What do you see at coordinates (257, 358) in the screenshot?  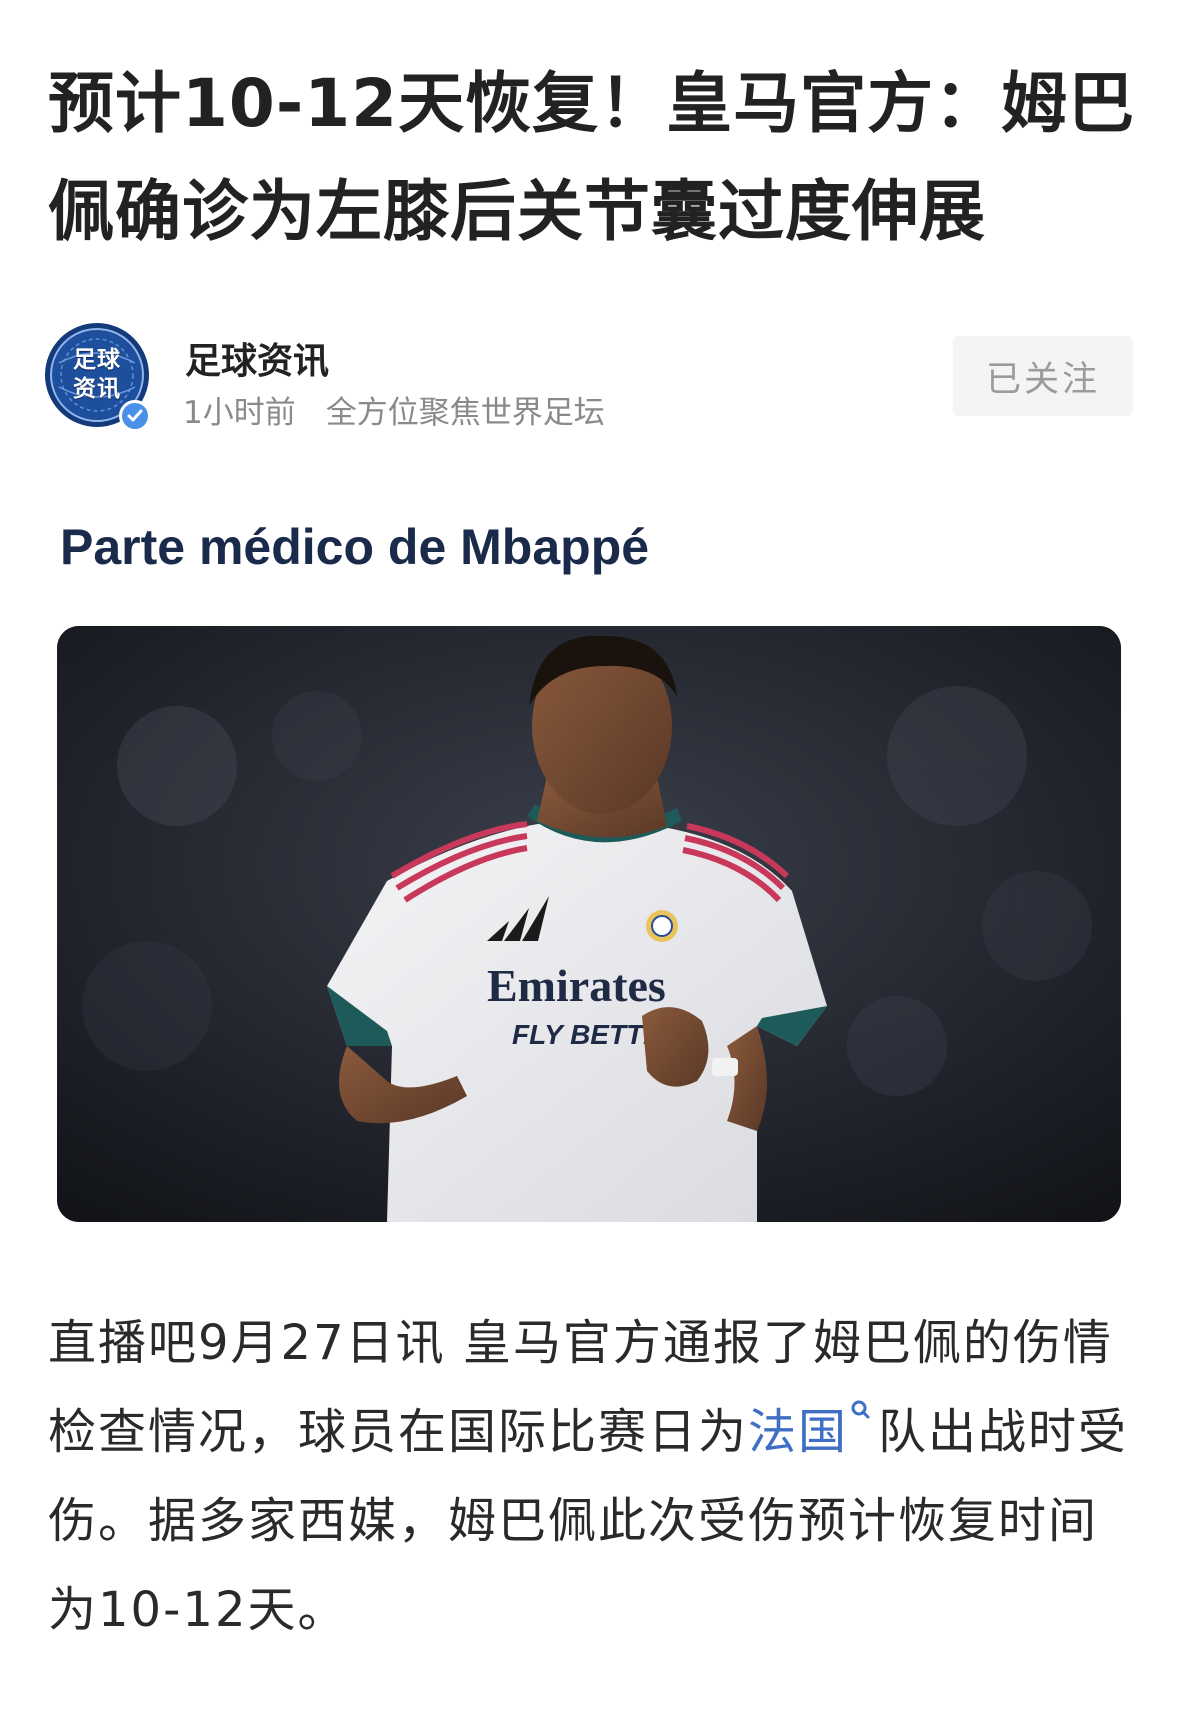 I see `author-name: 足球资讯` at bounding box center [257, 358].